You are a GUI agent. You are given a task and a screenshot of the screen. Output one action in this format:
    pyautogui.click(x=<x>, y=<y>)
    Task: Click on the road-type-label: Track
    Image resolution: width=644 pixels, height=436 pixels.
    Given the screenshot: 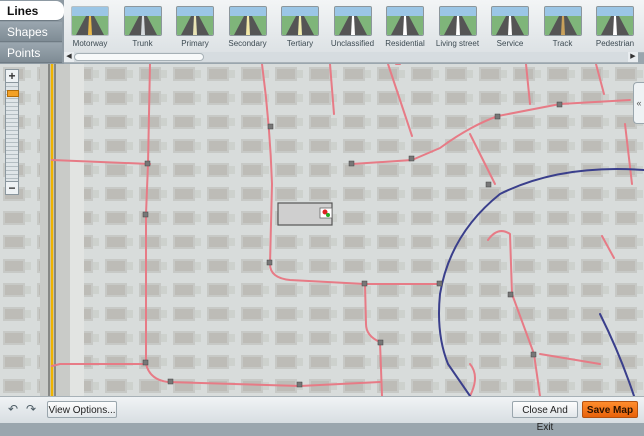 What is the action you would take?
    pyautogui.click(x=562, y=43)
    